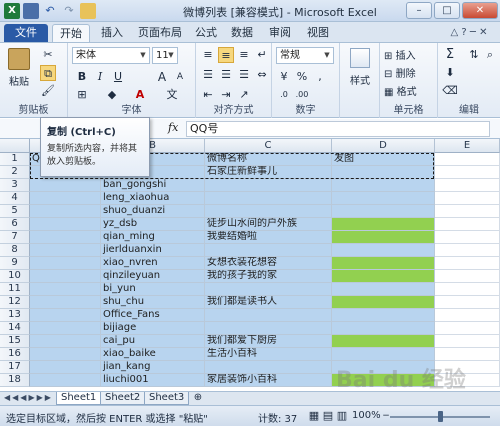 This screenshot has width=500, height=426. What do you see at coordinates (208, 75) in the screenshot?
I see `align-left-icon: ☰` at bounding box center [208, 75].